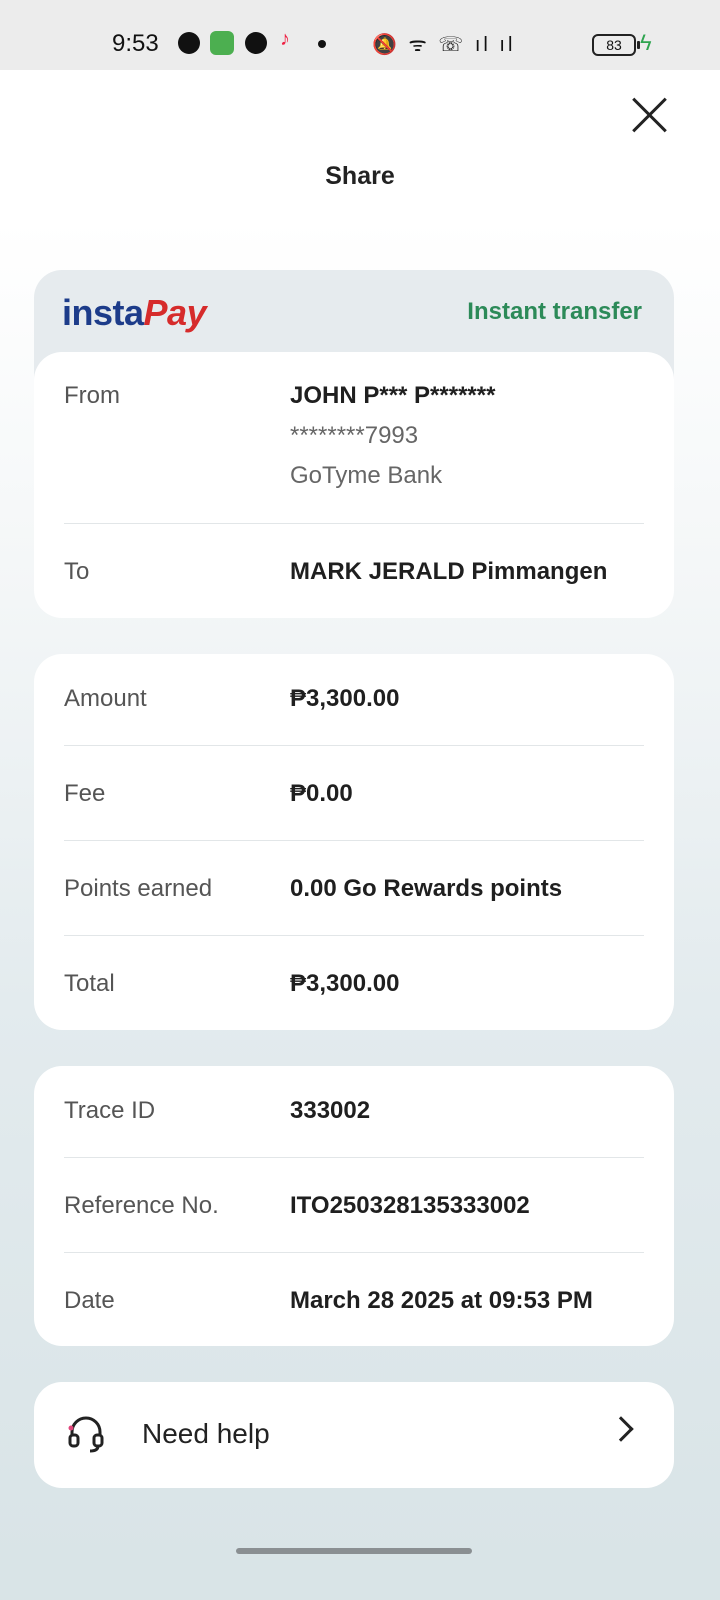  I want to click on need-help-button: Need help, so click(354, 1435).